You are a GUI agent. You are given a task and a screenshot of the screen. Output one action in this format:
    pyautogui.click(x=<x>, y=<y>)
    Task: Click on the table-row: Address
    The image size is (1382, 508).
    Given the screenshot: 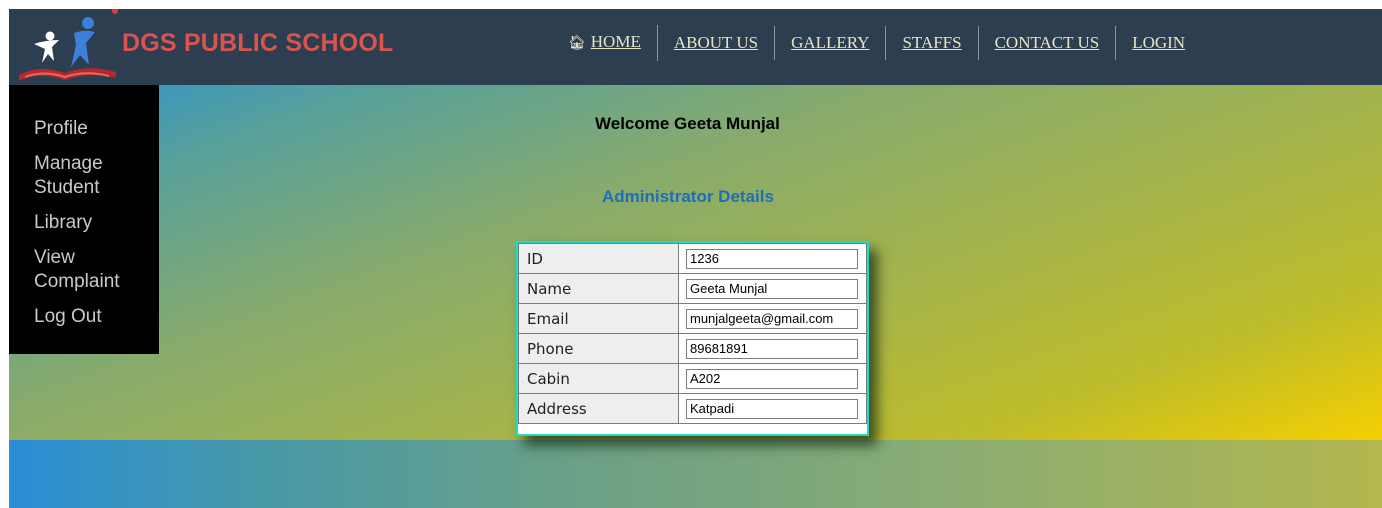 What is the action you would take?
    pyautogui.click(x=692, y=408)
    